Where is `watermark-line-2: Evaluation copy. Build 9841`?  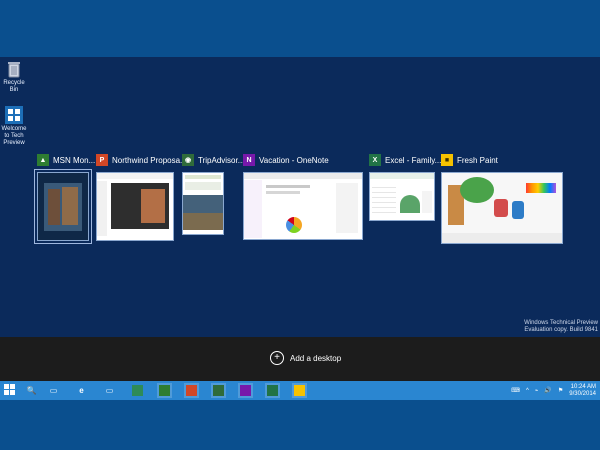 watermark-line-2: Evaluation copy. Build 9841 is located at coordinates (561, 330).